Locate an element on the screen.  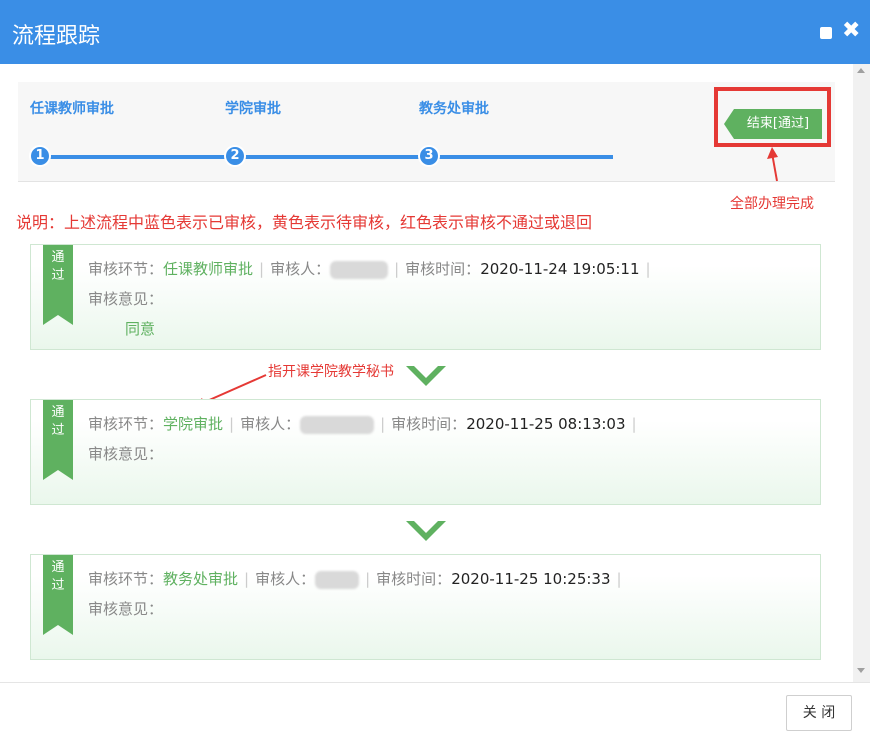
stage-value: 教务处审批 is located at coordinates (201, 579).